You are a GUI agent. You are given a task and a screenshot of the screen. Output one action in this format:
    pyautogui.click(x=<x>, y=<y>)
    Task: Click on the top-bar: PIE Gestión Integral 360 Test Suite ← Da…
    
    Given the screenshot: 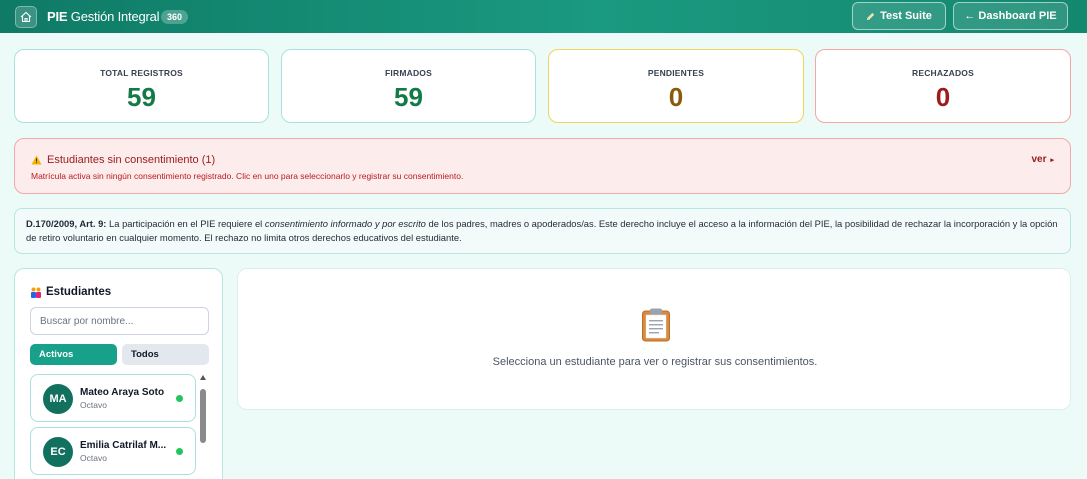 What is the action you would take?
    pyautogui.click(x=543, y=16)
    